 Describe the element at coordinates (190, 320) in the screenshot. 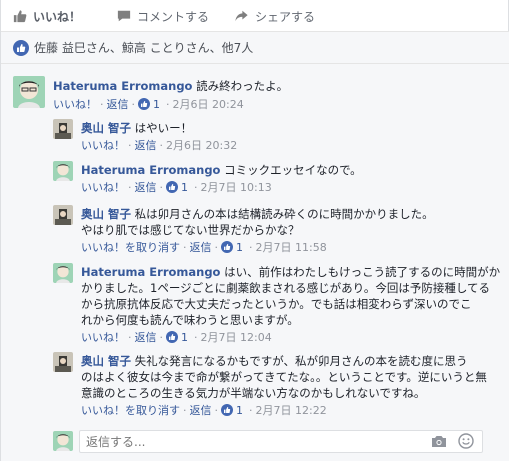

I see `comment-text: れから何度も読んで味わうと思いますが。` at that location.